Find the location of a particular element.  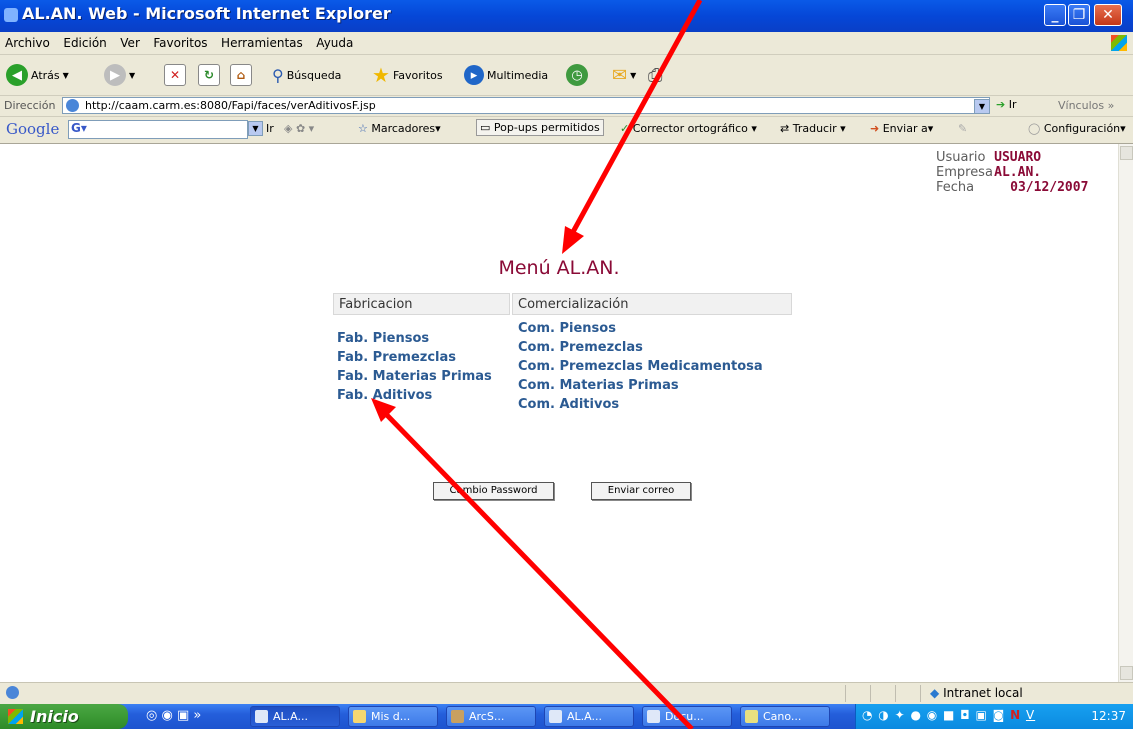

refresh-icon: ↻ is located at coordinates (209, 75).